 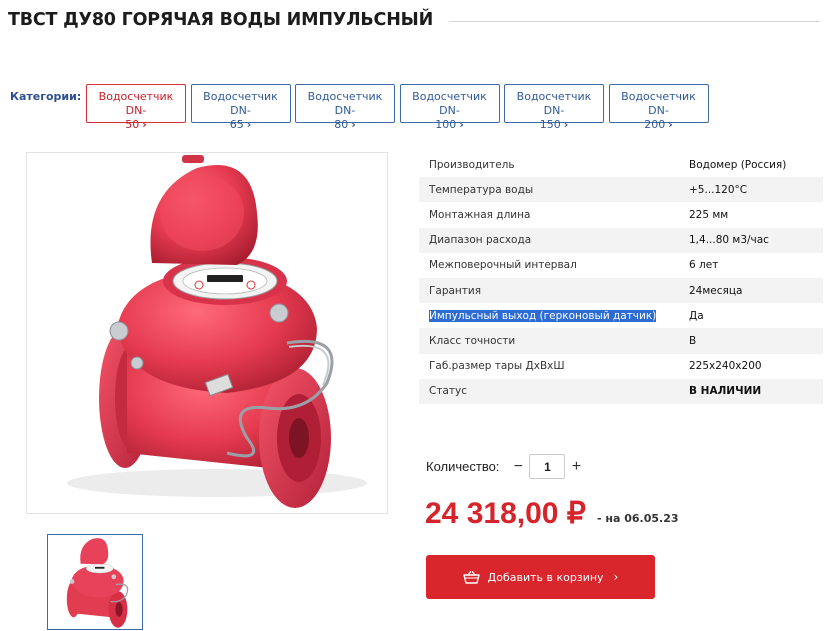 I want to click on category-dn150-button: Водосчетчик DN- 150 ›, so click(x=554, y=107).